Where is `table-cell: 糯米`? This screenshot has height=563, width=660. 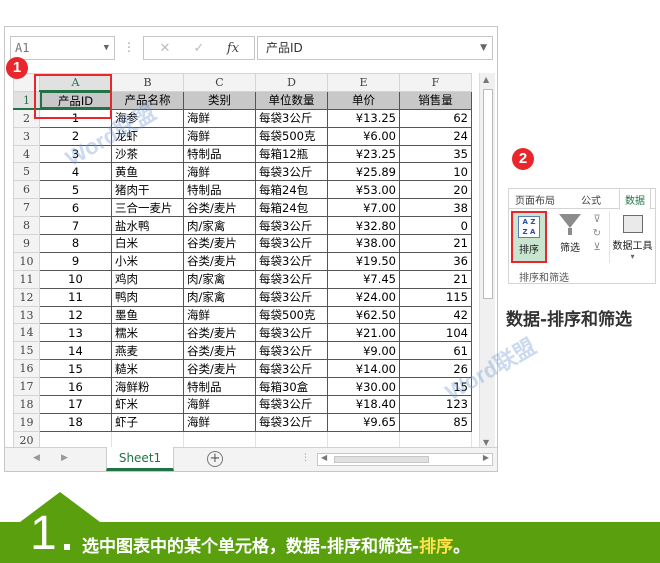
table-cell: 糯米 is located at coordinates (147, 333).